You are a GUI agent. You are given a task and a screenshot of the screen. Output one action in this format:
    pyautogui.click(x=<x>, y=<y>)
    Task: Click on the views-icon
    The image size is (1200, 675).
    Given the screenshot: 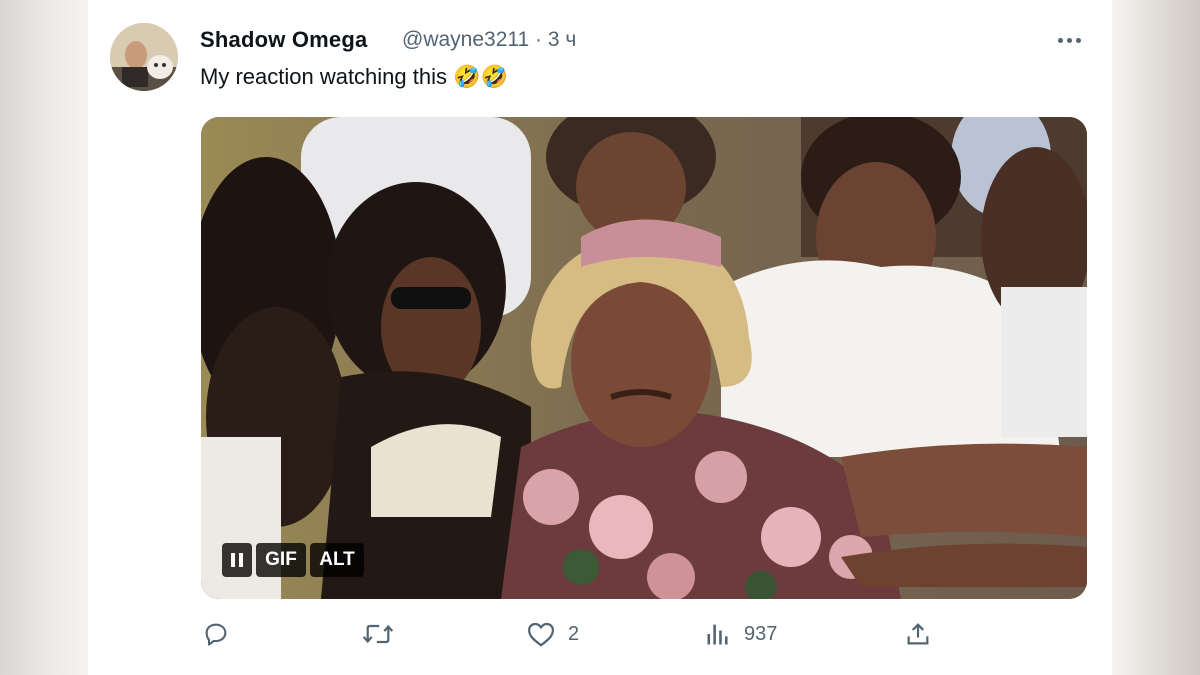 What is the action you would take?
    pyautogui.click(x=717, y=634)
    